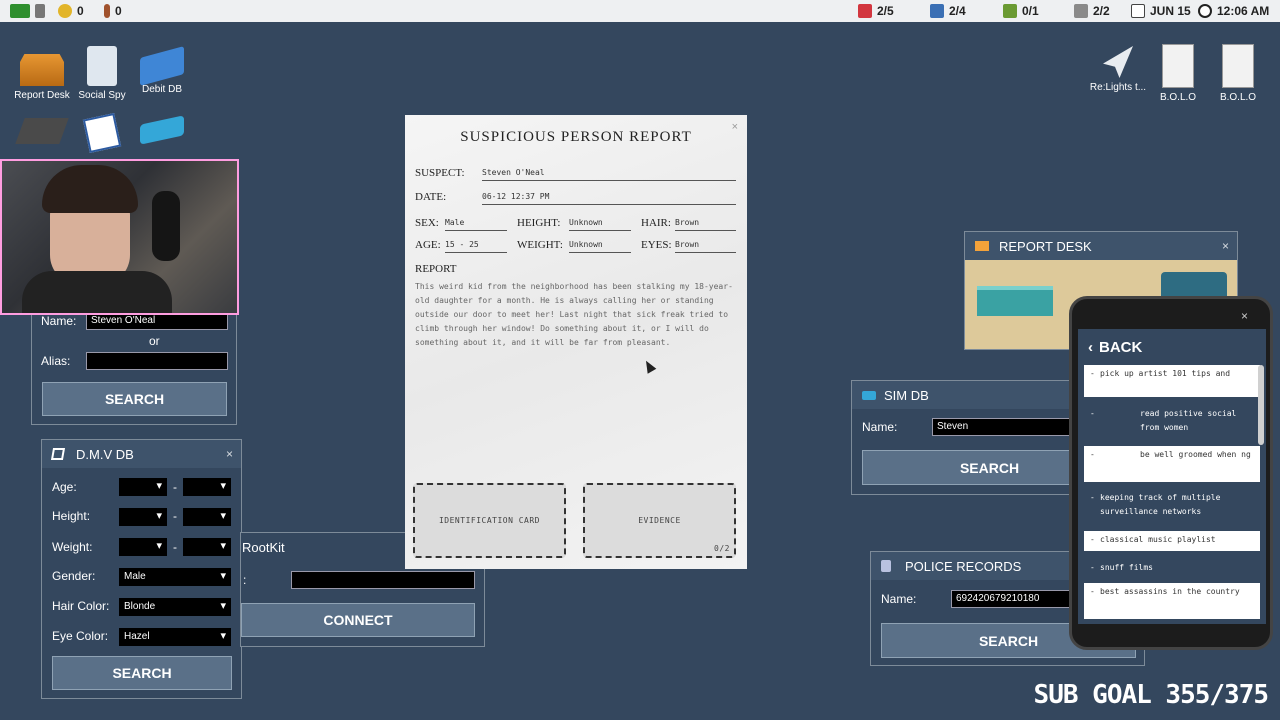  Describe the element at coordinates (1151, 695) in the screenshot. I see `sub-goal-overlay: SUB GOAL 355/375` at that location.